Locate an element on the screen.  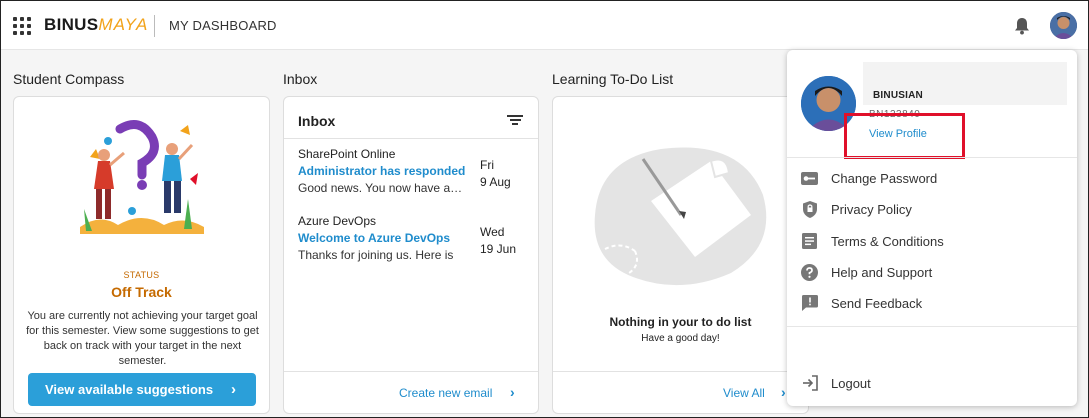
view-all-link: View All is located at coordinates (744, 393).